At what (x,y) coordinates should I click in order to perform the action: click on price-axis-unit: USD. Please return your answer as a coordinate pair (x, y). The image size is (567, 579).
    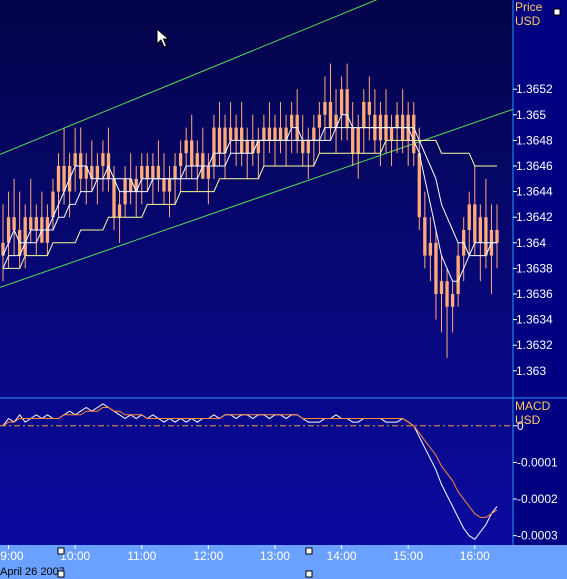
    Looking at the image, I should click on (528, 21).